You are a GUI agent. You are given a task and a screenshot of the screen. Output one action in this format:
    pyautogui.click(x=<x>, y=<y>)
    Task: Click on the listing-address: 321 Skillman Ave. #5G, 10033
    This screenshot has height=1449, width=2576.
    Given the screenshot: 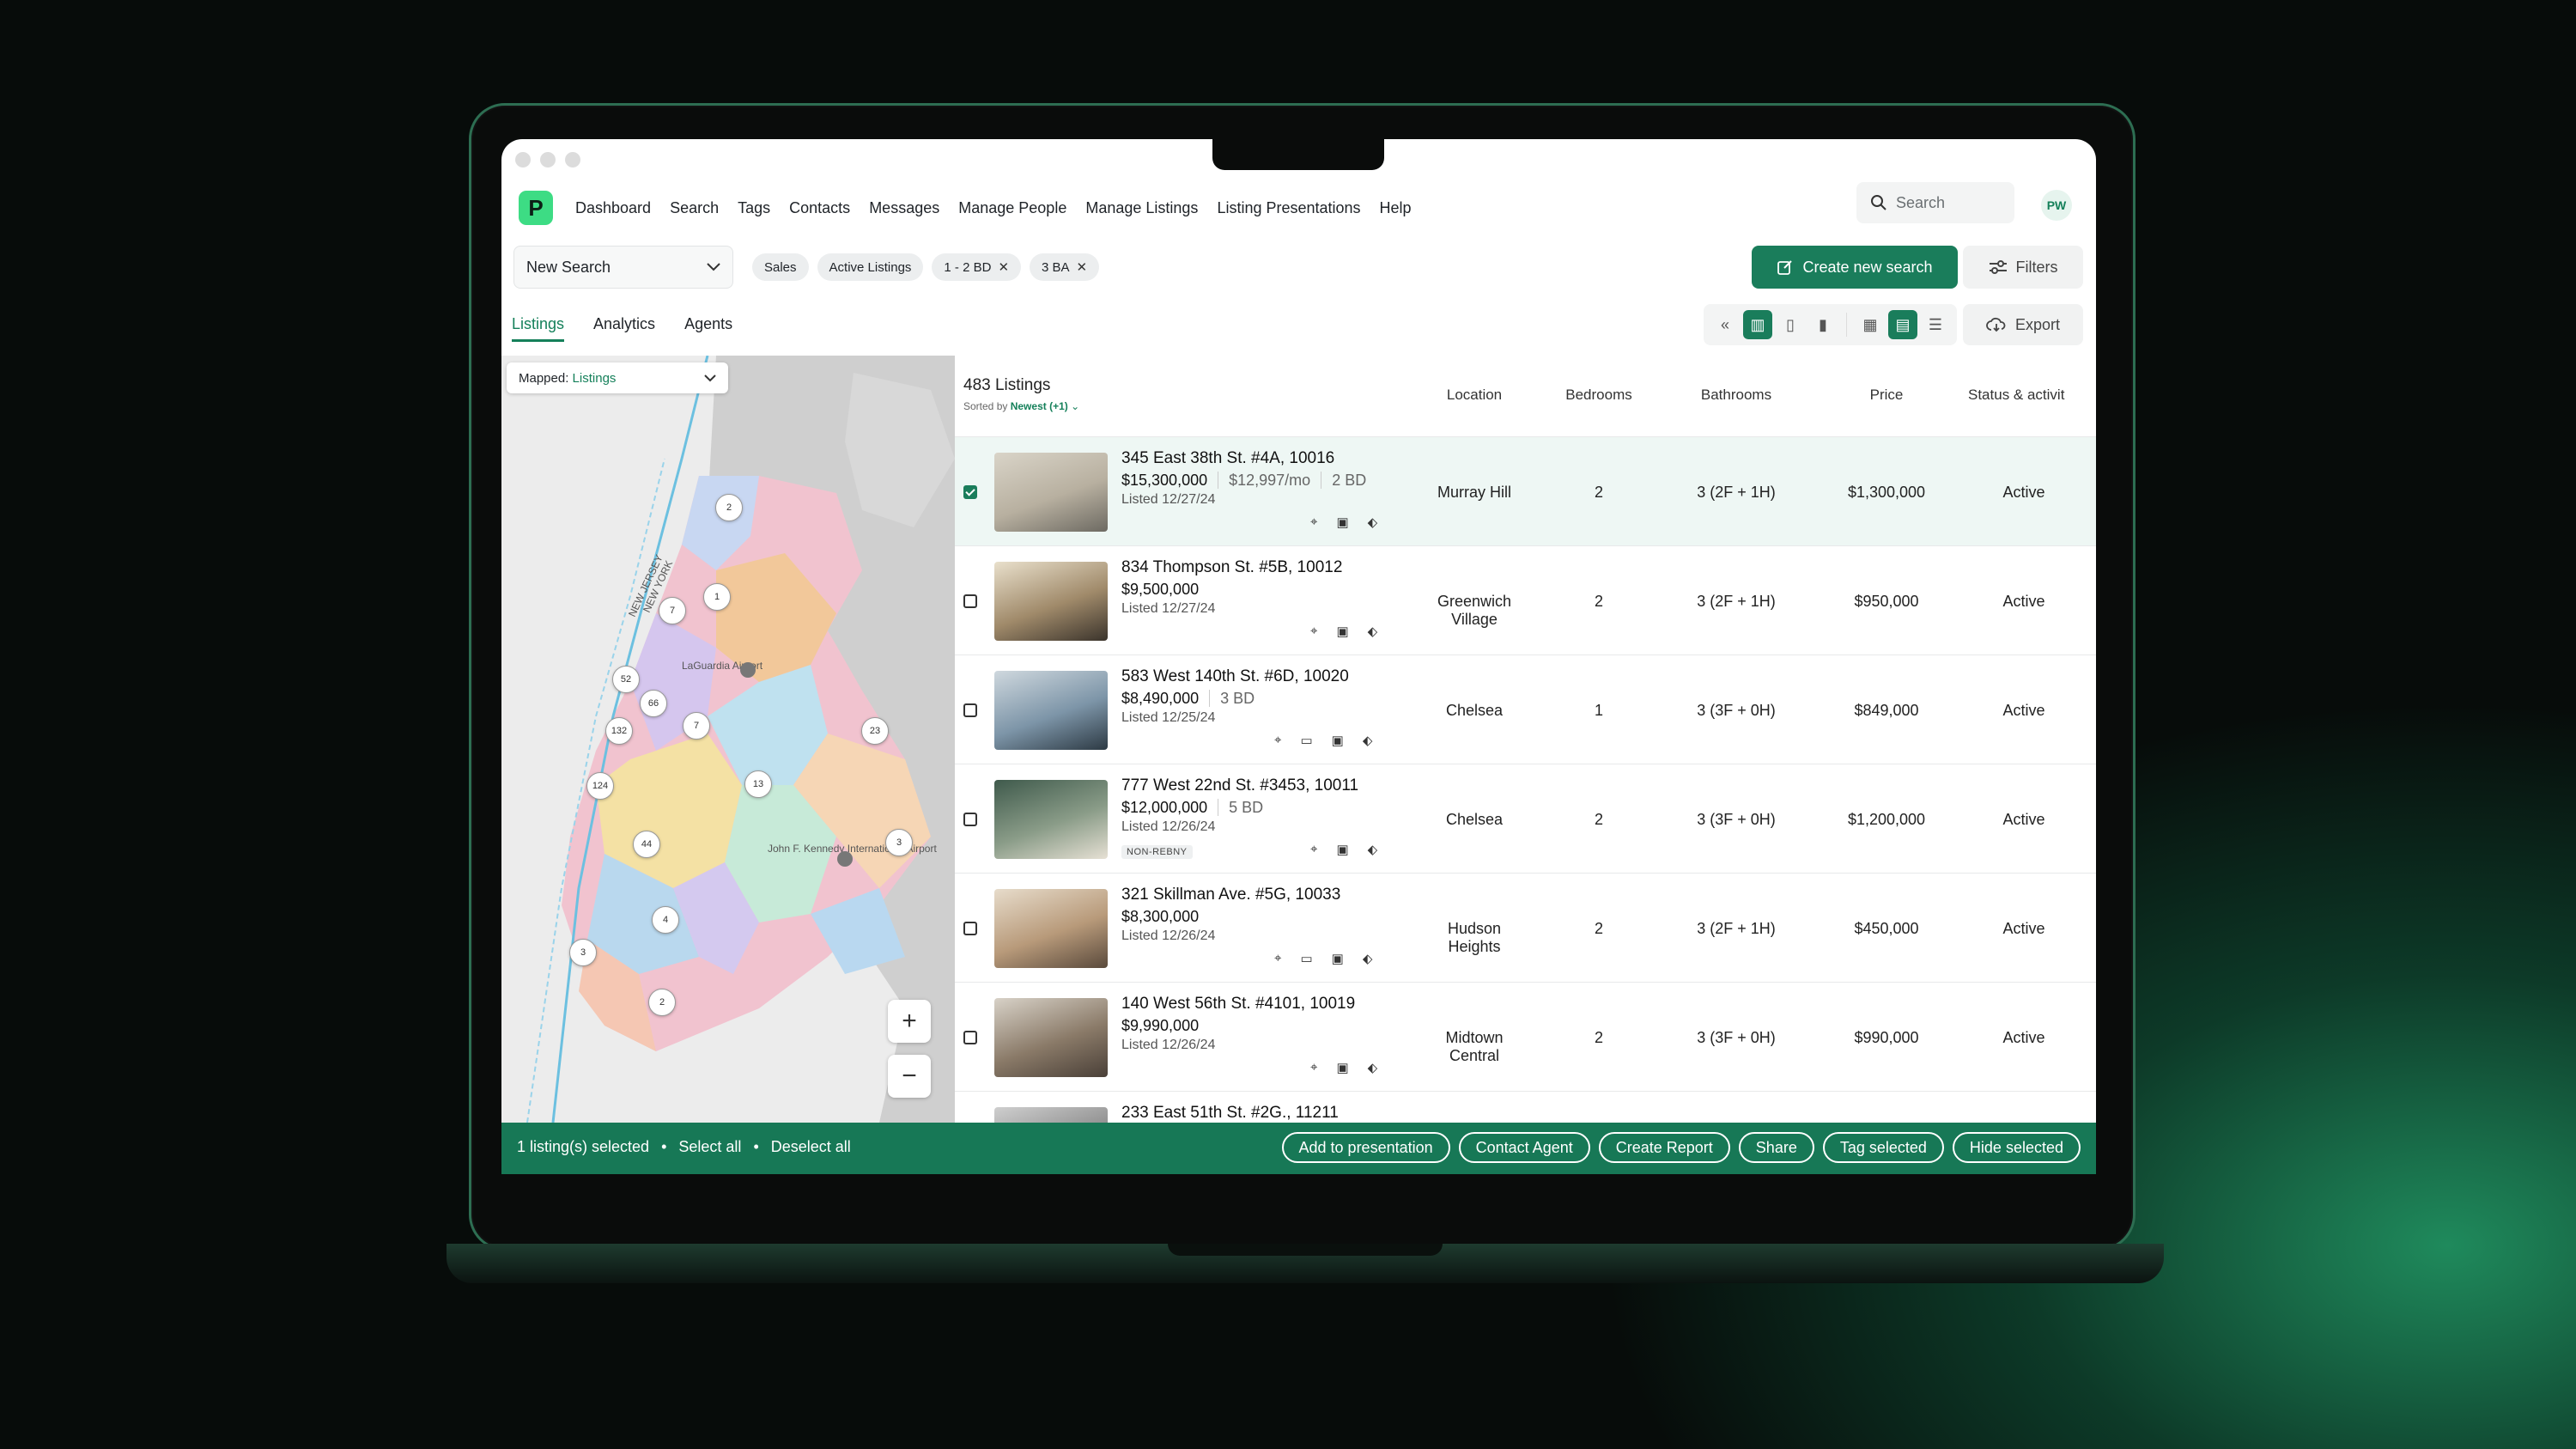 What is the action you would take?
    pyautogui.click(x=1230, y=895)
    